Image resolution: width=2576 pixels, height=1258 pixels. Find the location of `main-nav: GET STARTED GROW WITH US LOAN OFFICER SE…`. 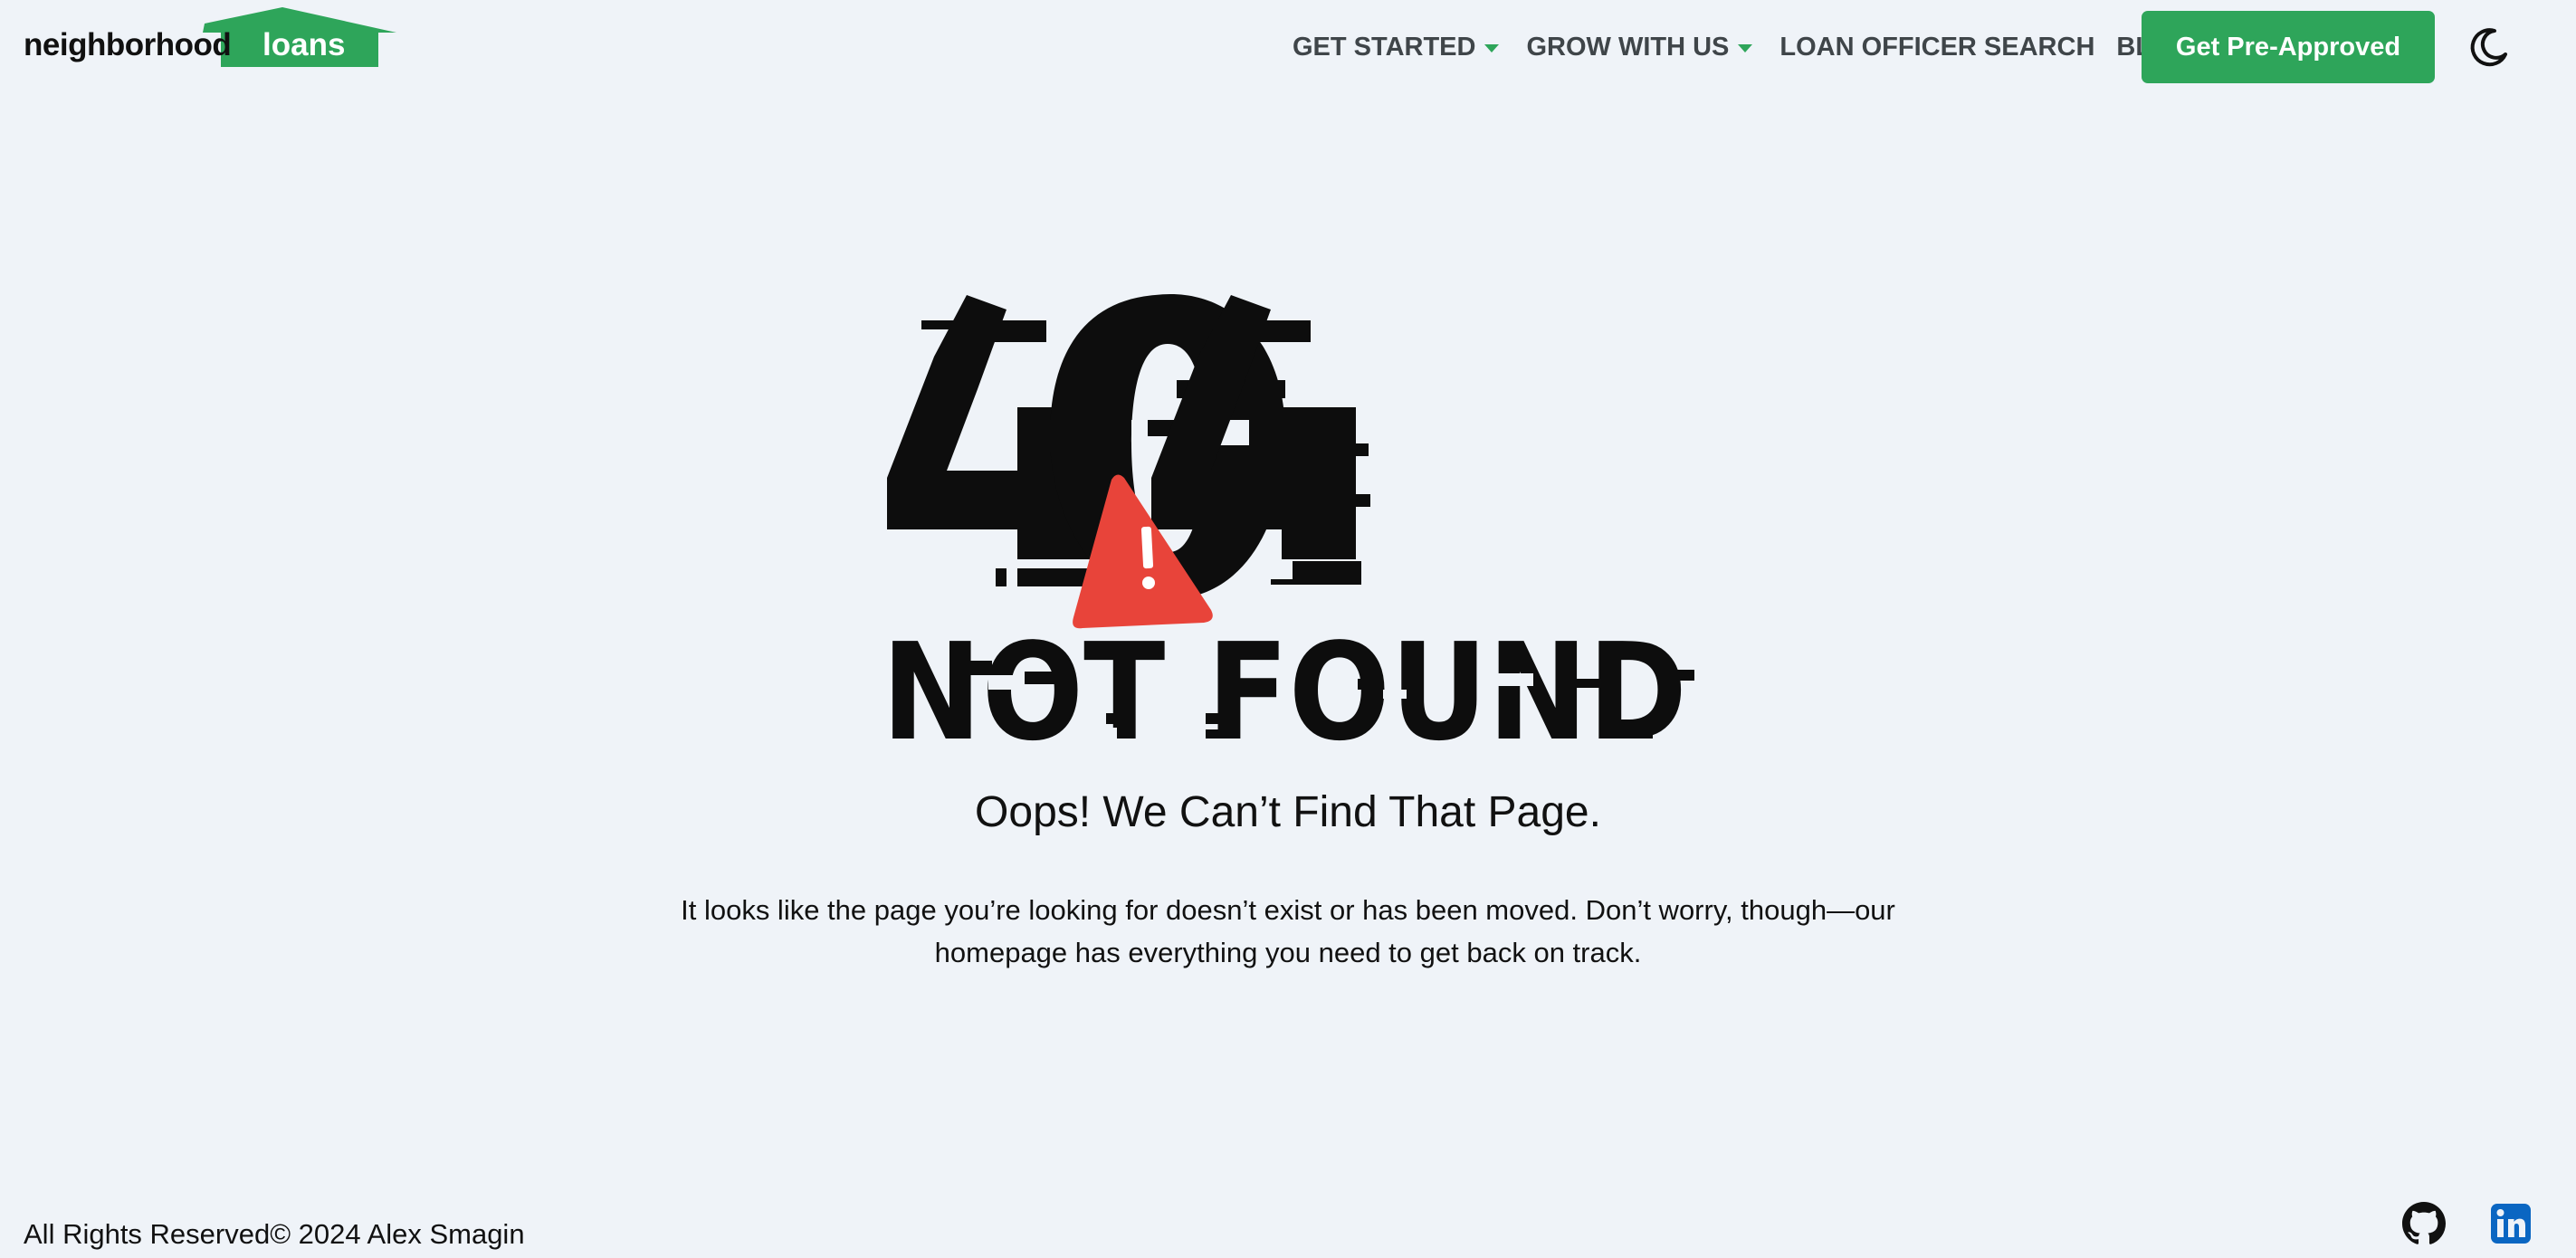

main-nav: GET STARTED GROW WITH US LOAN OFFICER SE… is located at coordinates (1754, 47).